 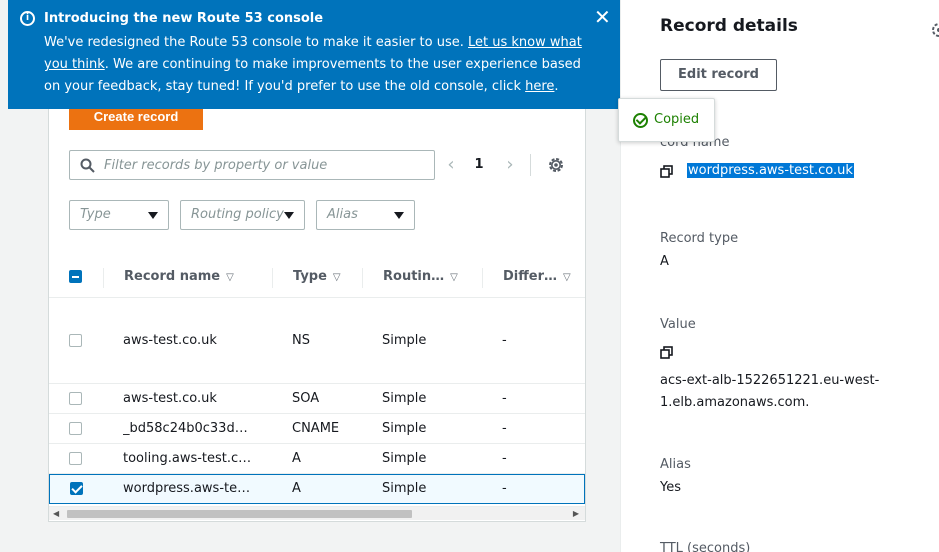 I want to click on next-page-button: ›, so click(x=510, y=165).